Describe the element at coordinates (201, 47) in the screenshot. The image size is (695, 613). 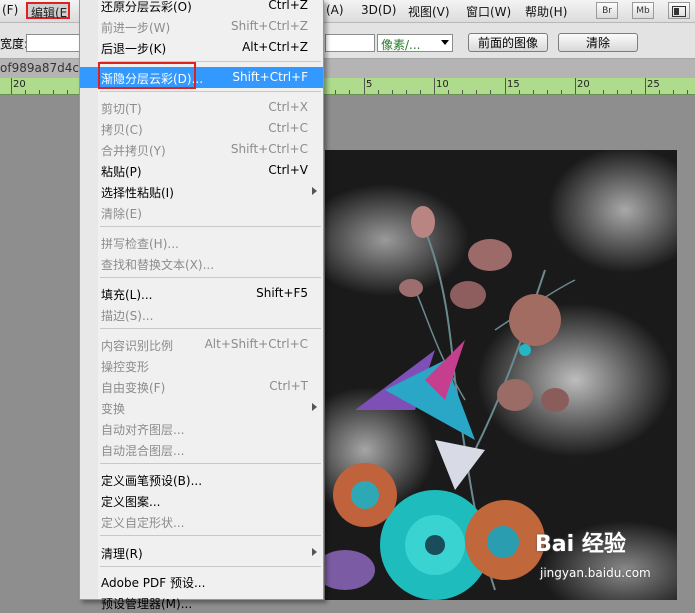
I see `menu-item-step-backward: 后退一步(K) Alt+Ctrl+Z` at that location.